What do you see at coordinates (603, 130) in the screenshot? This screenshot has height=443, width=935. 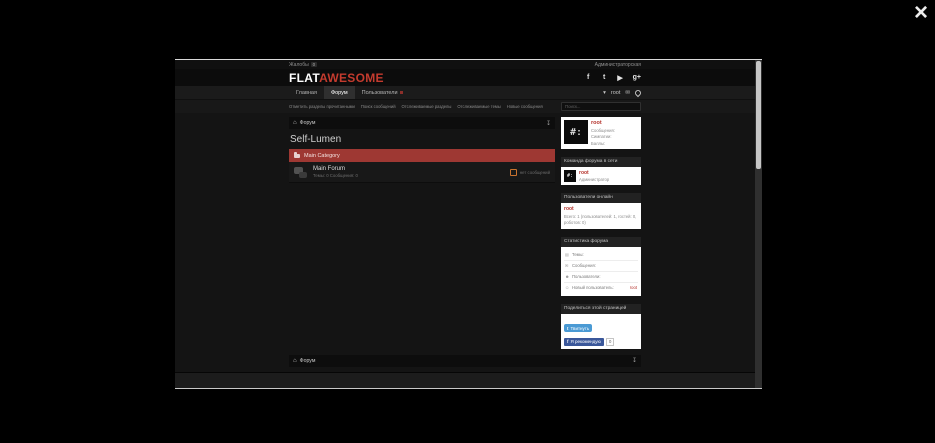 I see `visitor-messages-label: Сообщения:` at bounding box center [603, 130].